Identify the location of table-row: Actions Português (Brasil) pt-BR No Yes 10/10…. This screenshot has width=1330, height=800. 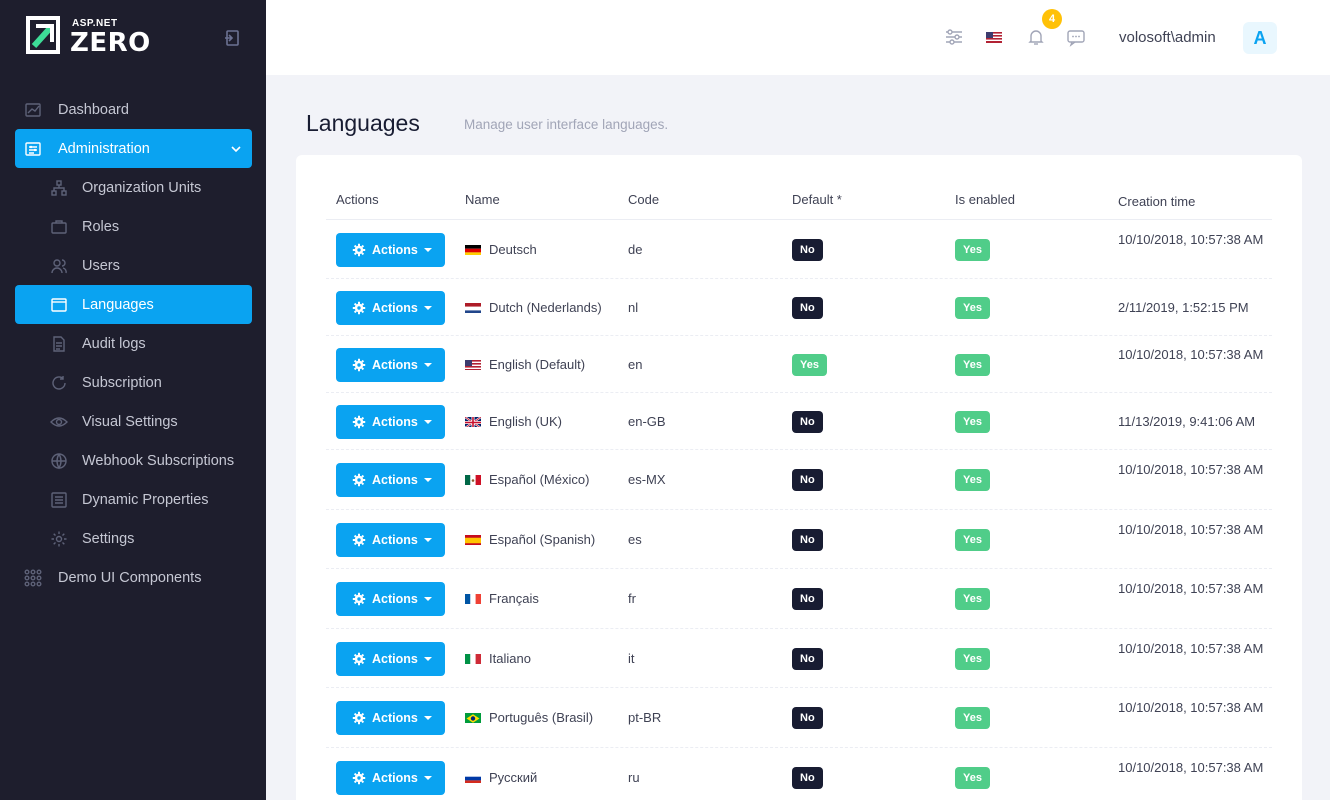
(799, 718).